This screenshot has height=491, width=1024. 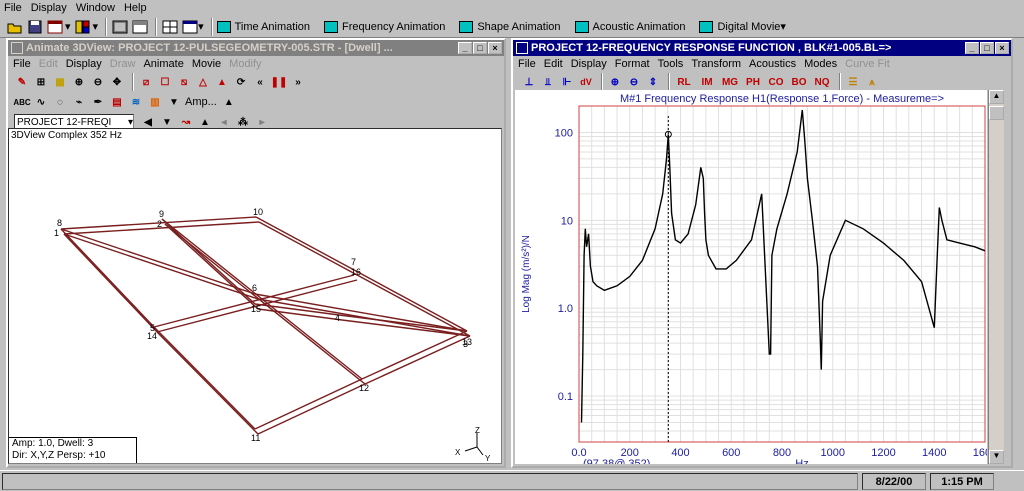 What do you see at coordinates (820, 64) in the screenshot?
I see `right-menu-modes: Modes` at bounding box center [820, 64].